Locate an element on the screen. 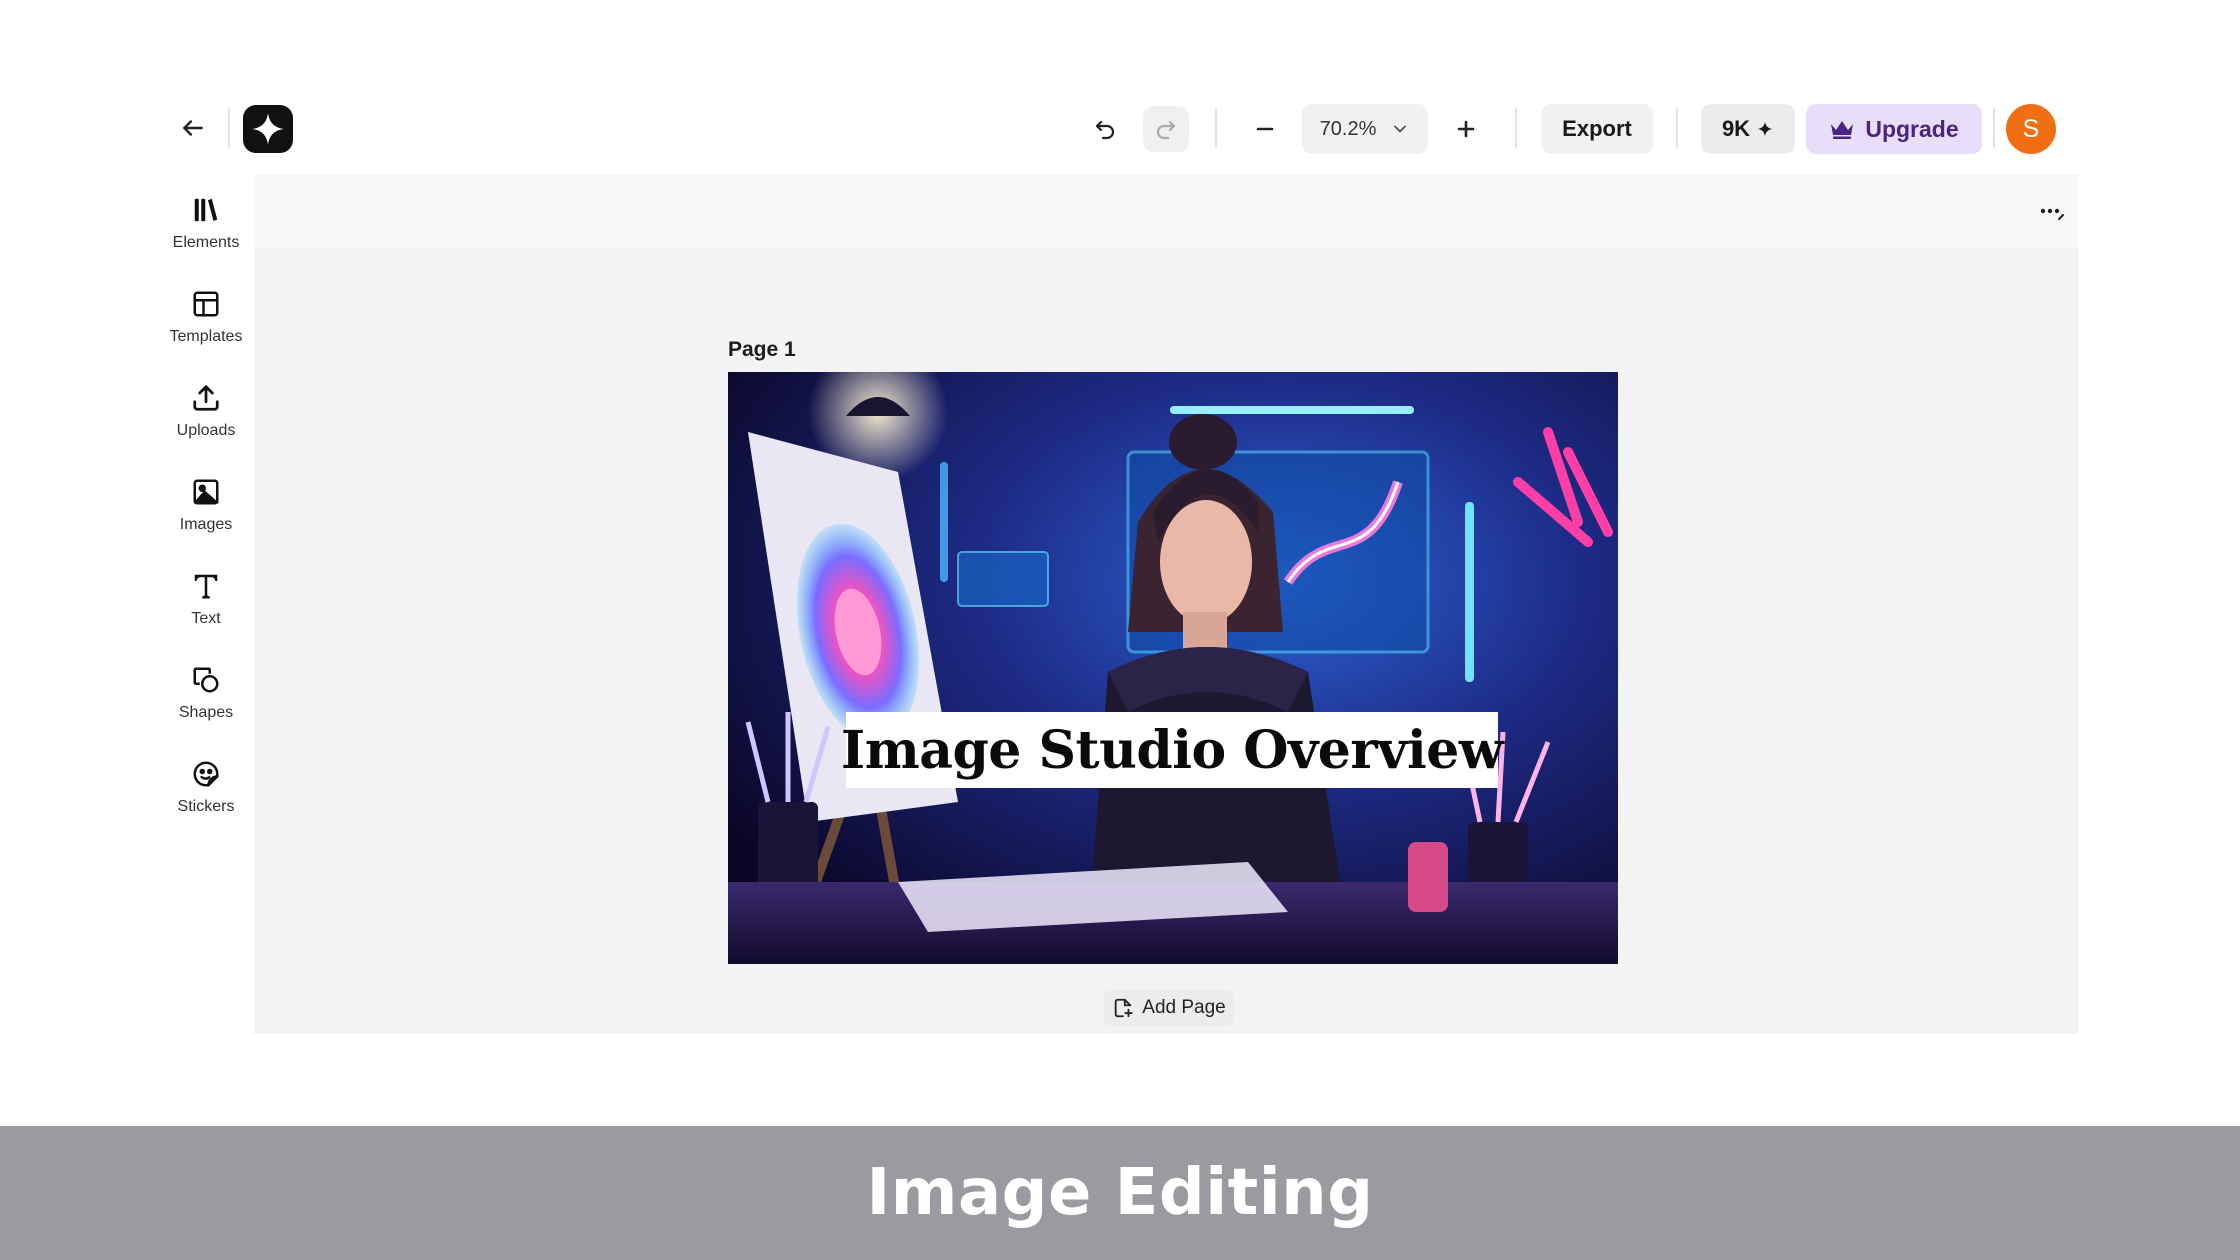 This screenshot has height=1260, width=2240. image-icon is located at coordinates (206, 491).